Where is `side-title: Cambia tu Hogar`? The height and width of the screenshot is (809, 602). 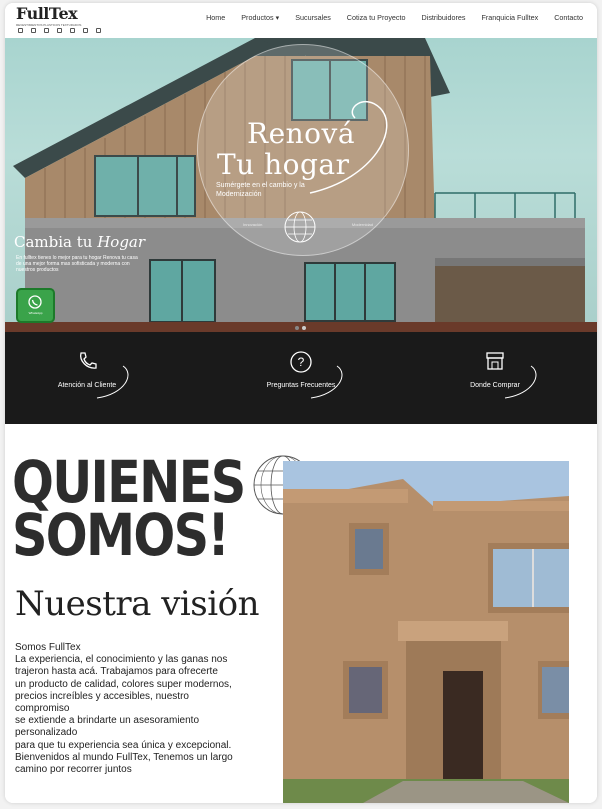
side-title: Cambia tu Hogar is located at coordinates (79, 242).